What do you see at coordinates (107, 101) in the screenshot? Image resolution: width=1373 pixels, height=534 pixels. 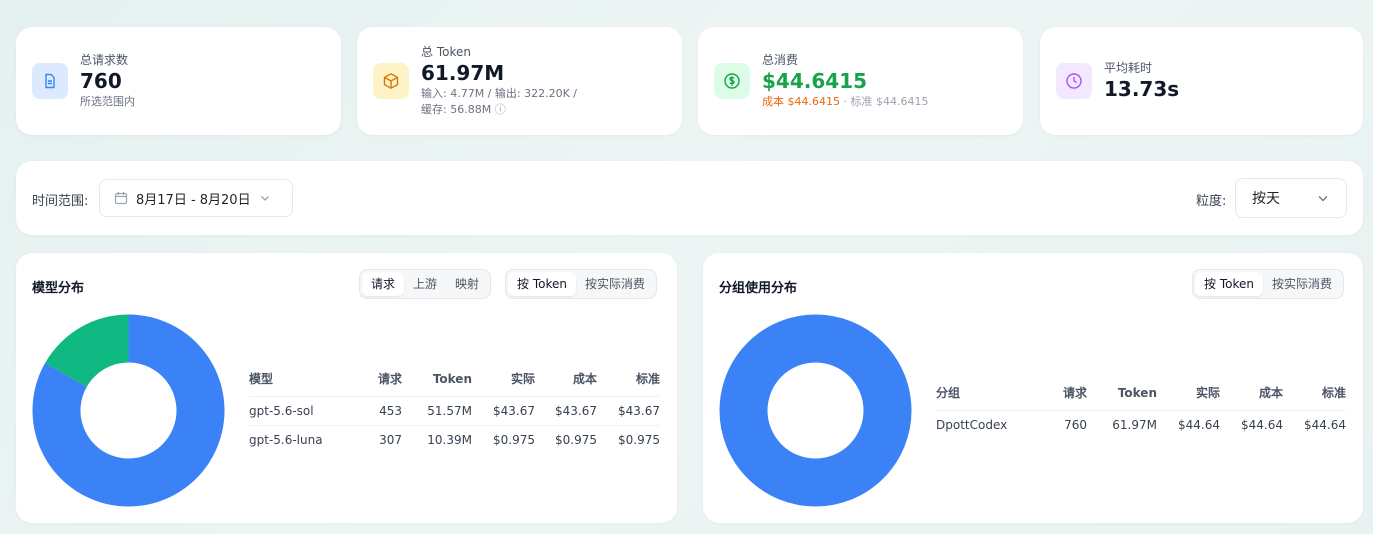 I see `stat-sub: 所选范围内` at bounding box center [107, 101].